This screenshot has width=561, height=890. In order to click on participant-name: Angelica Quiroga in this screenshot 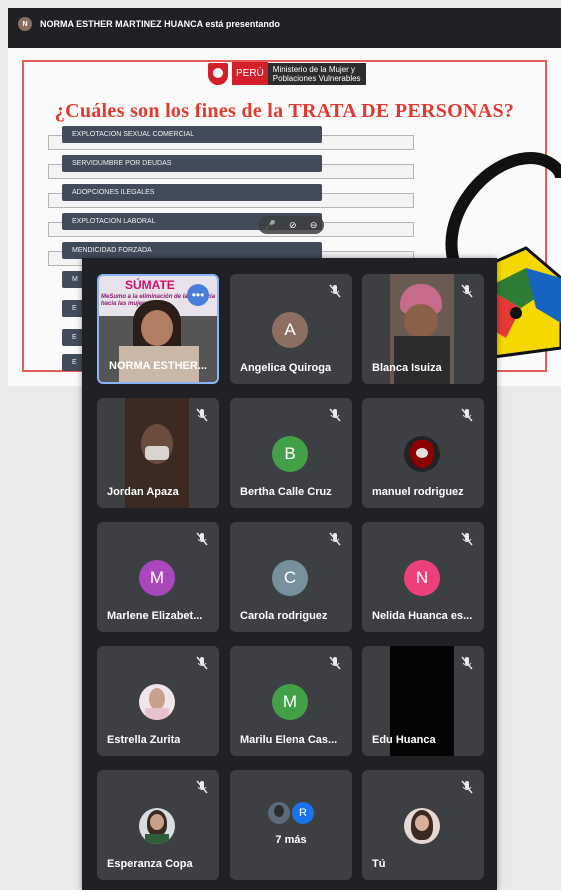, I will do `click(286, 368)`.